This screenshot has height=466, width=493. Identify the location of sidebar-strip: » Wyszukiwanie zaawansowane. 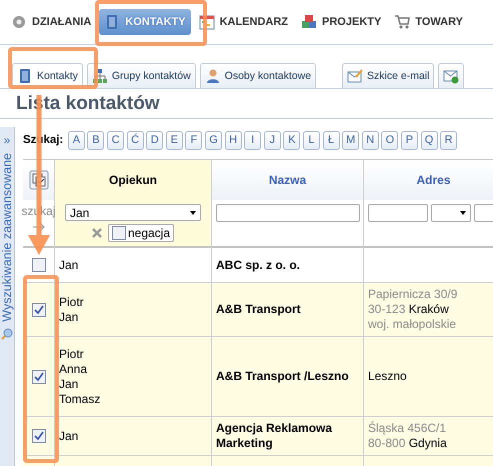
(7, 296).